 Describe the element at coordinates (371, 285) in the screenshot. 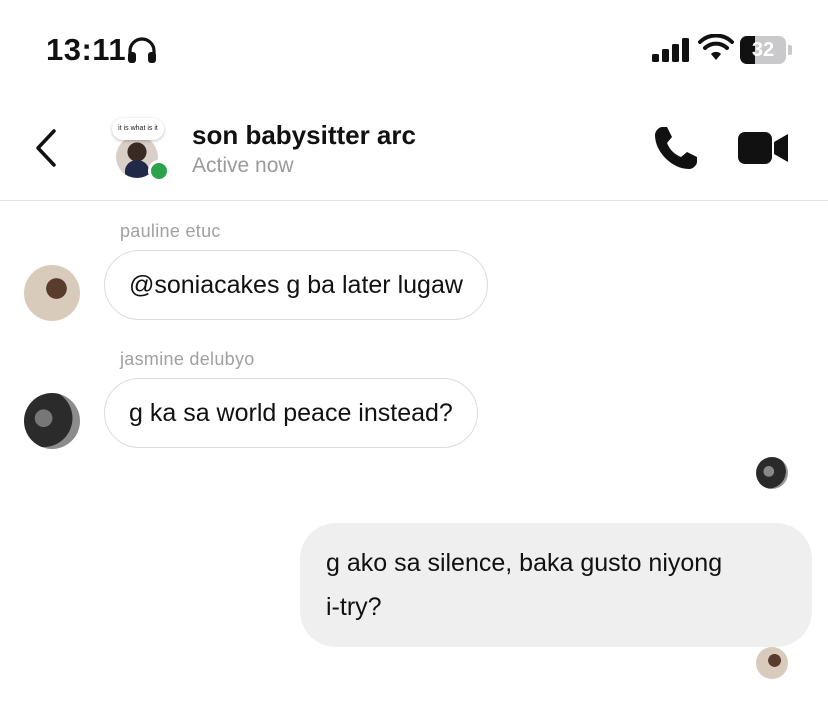

I see `message-text: g ba later lugaw` at that location.